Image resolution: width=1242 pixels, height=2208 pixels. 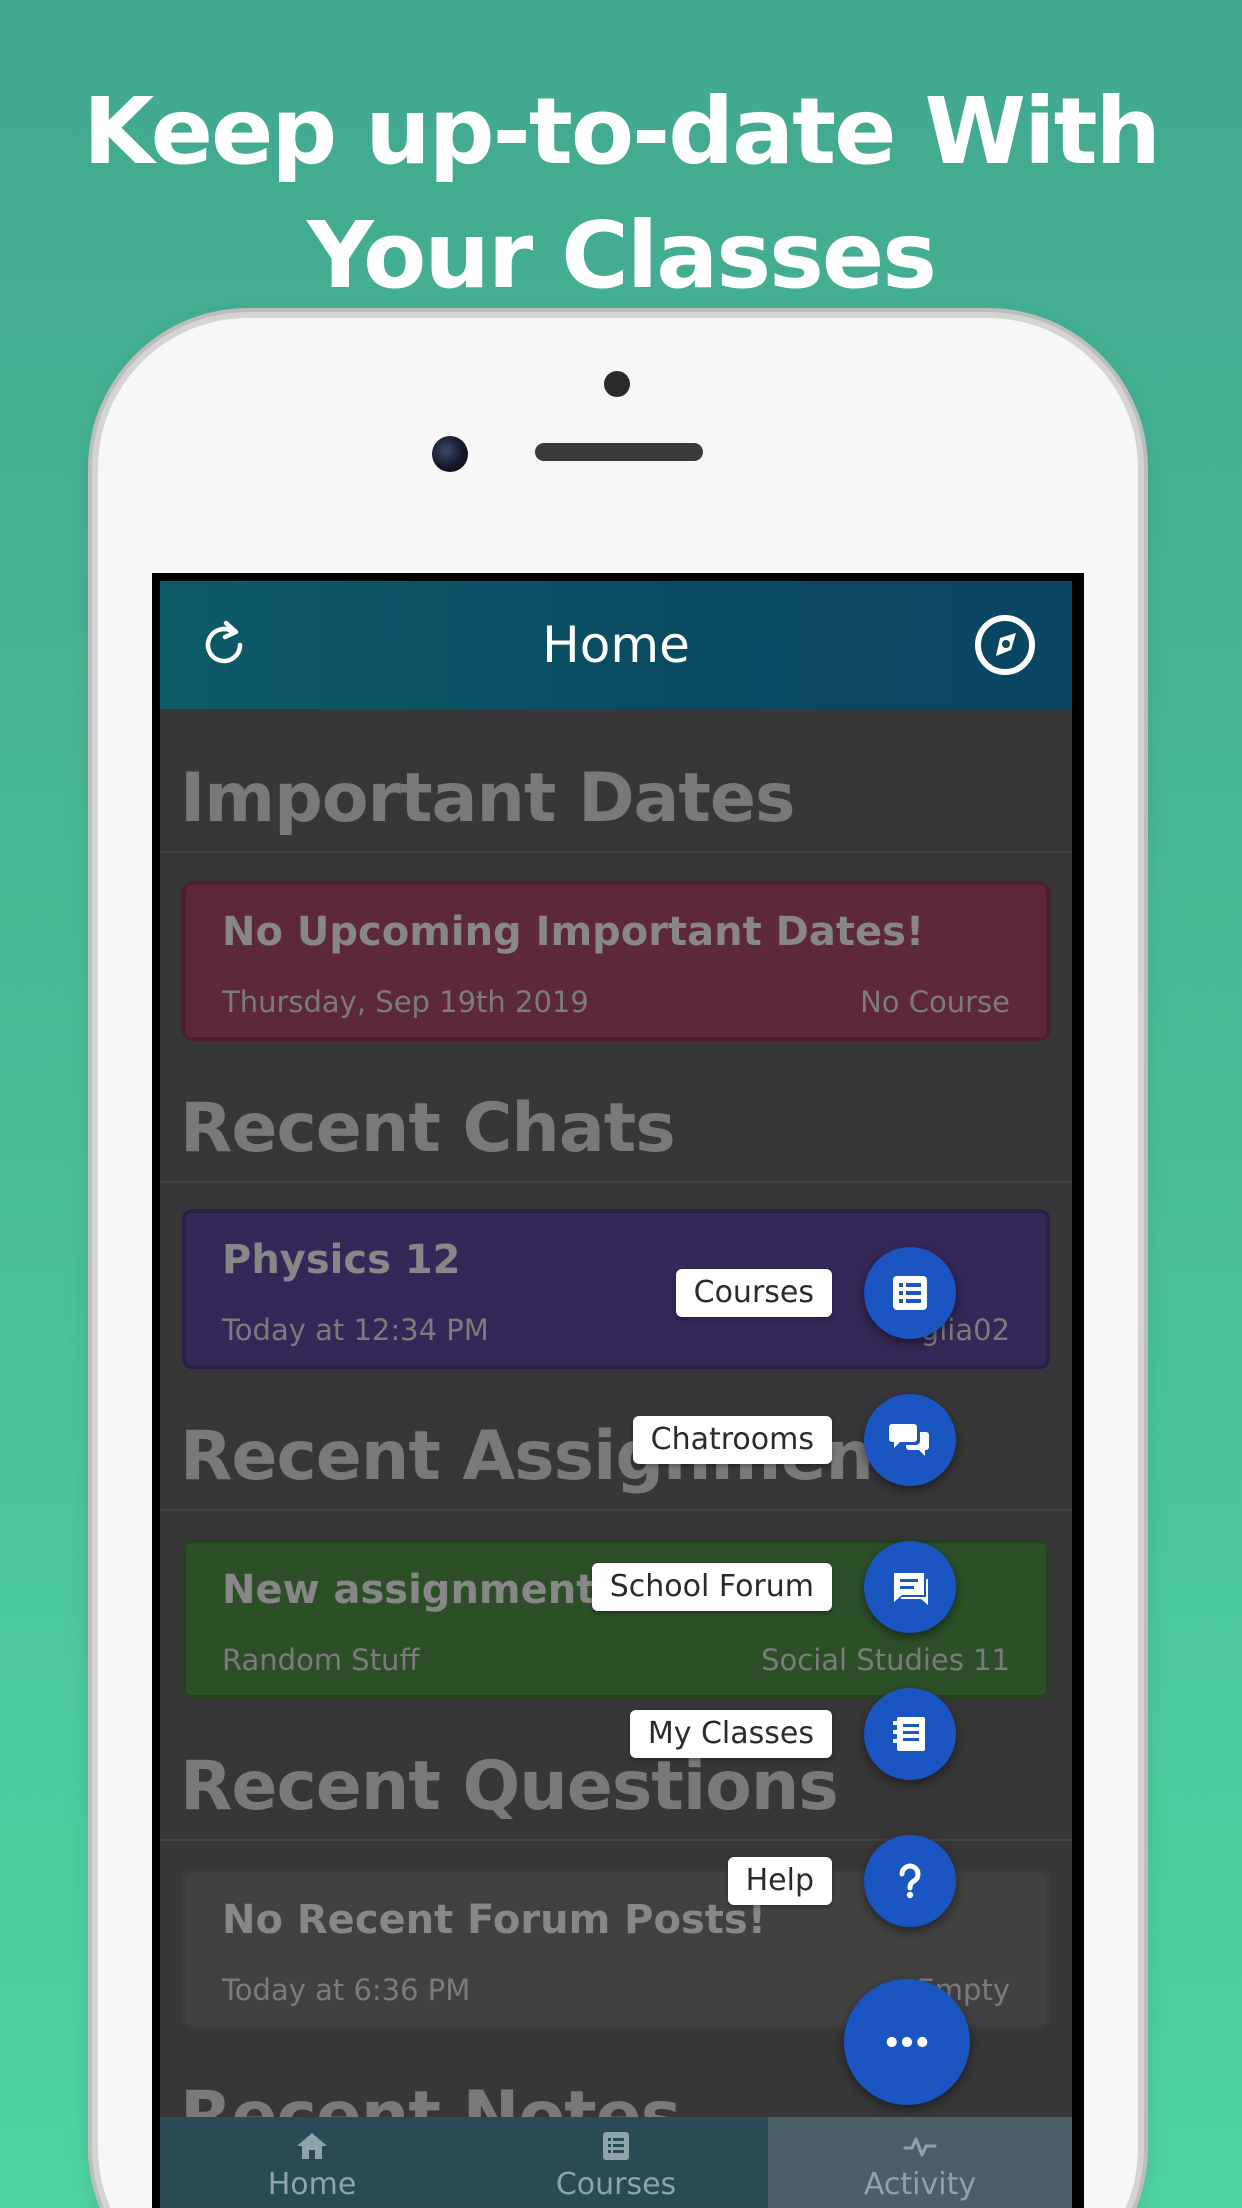 I want to click on refresh-icon, so click(x=224, y=645).